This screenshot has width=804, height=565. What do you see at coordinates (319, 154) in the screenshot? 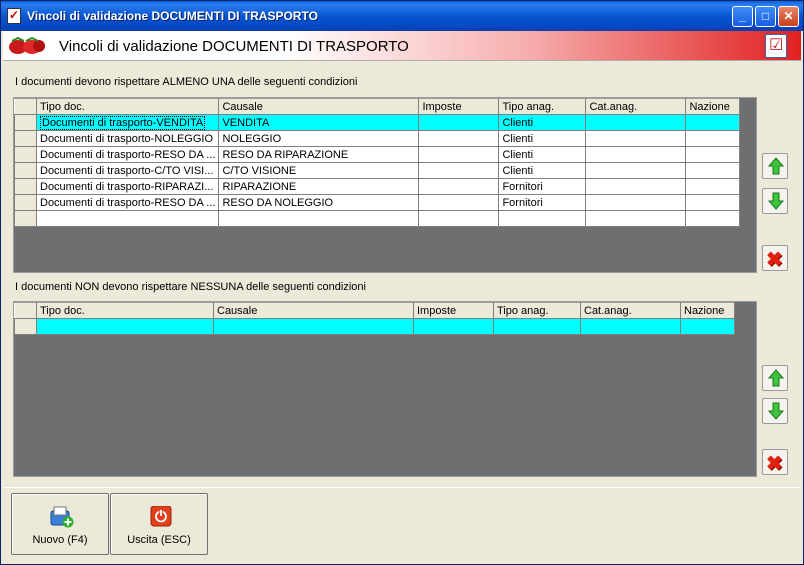
I see `cell-causale: RESO DA RIPARAZIONE` at bounding box center [319, 154].